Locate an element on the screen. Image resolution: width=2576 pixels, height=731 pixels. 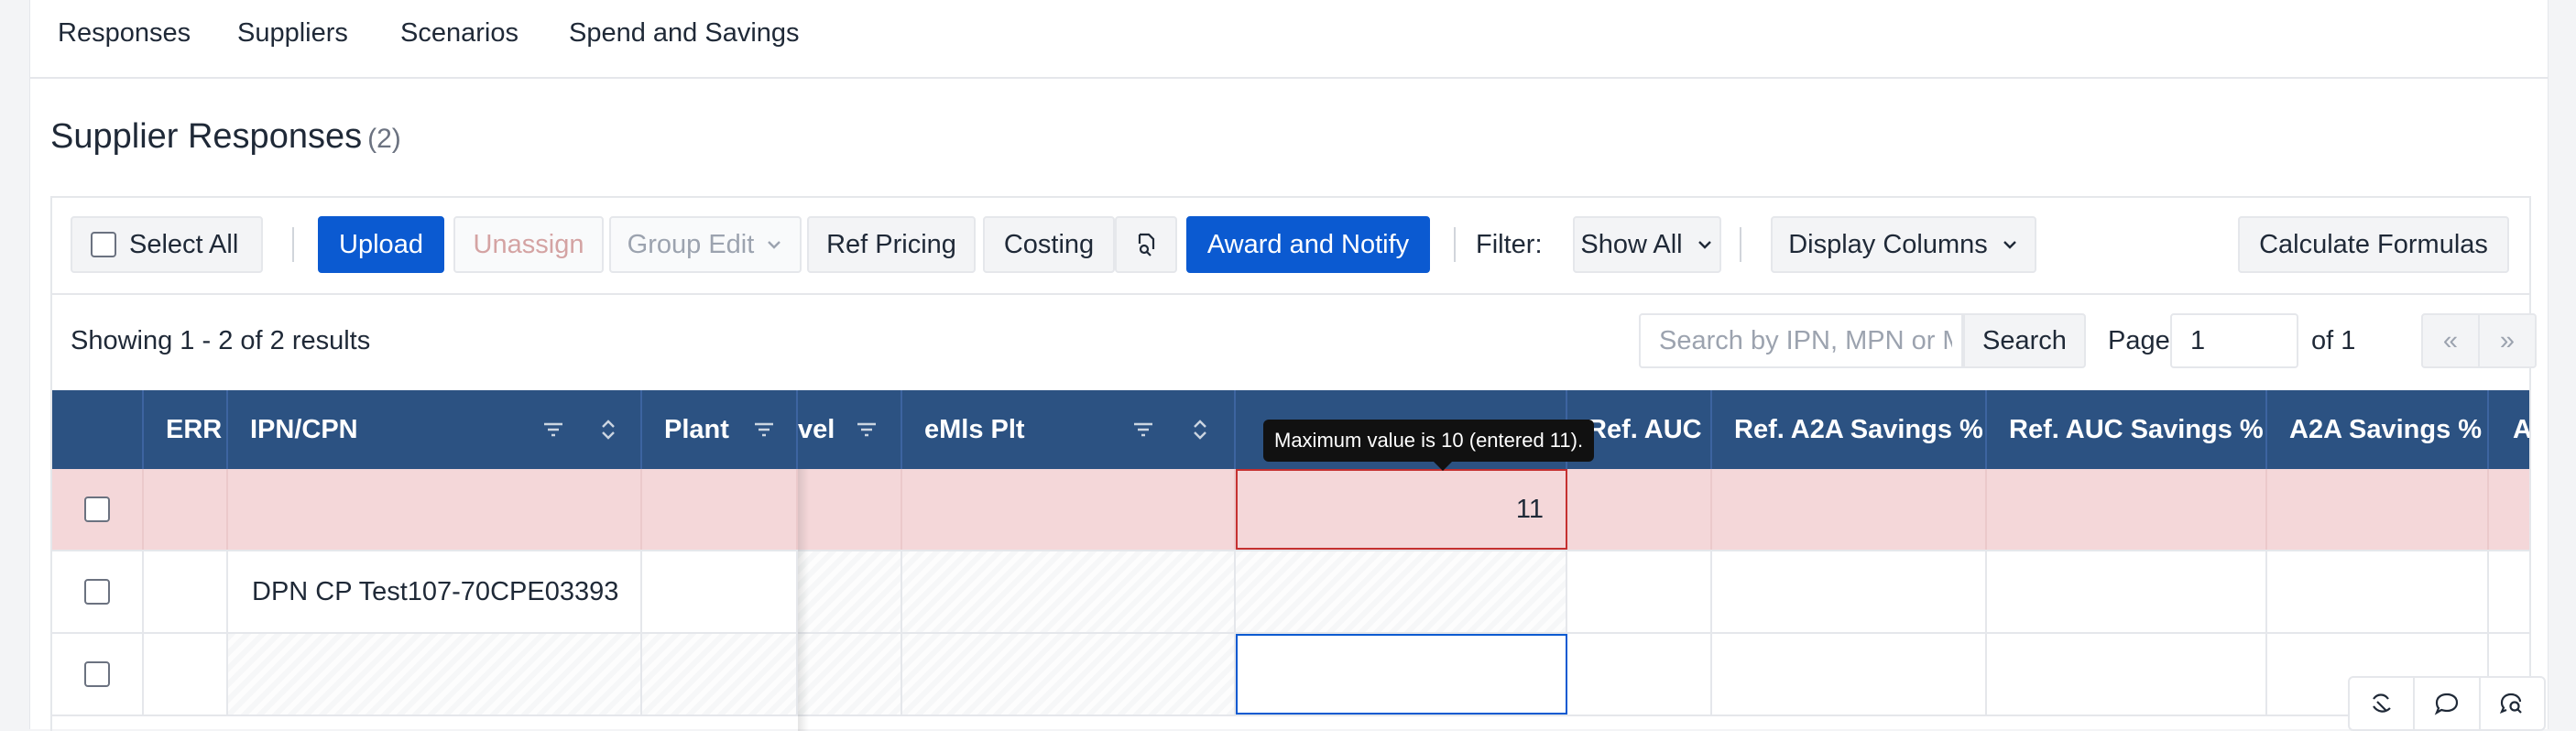
group-edit-button: Group Edit is located at coordinates (706, 244).